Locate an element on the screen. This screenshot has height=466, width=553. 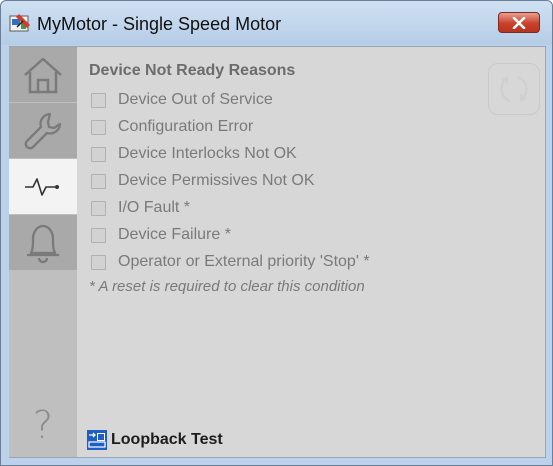
reason-item: Device Failure * is located at coordinates (161, 235).